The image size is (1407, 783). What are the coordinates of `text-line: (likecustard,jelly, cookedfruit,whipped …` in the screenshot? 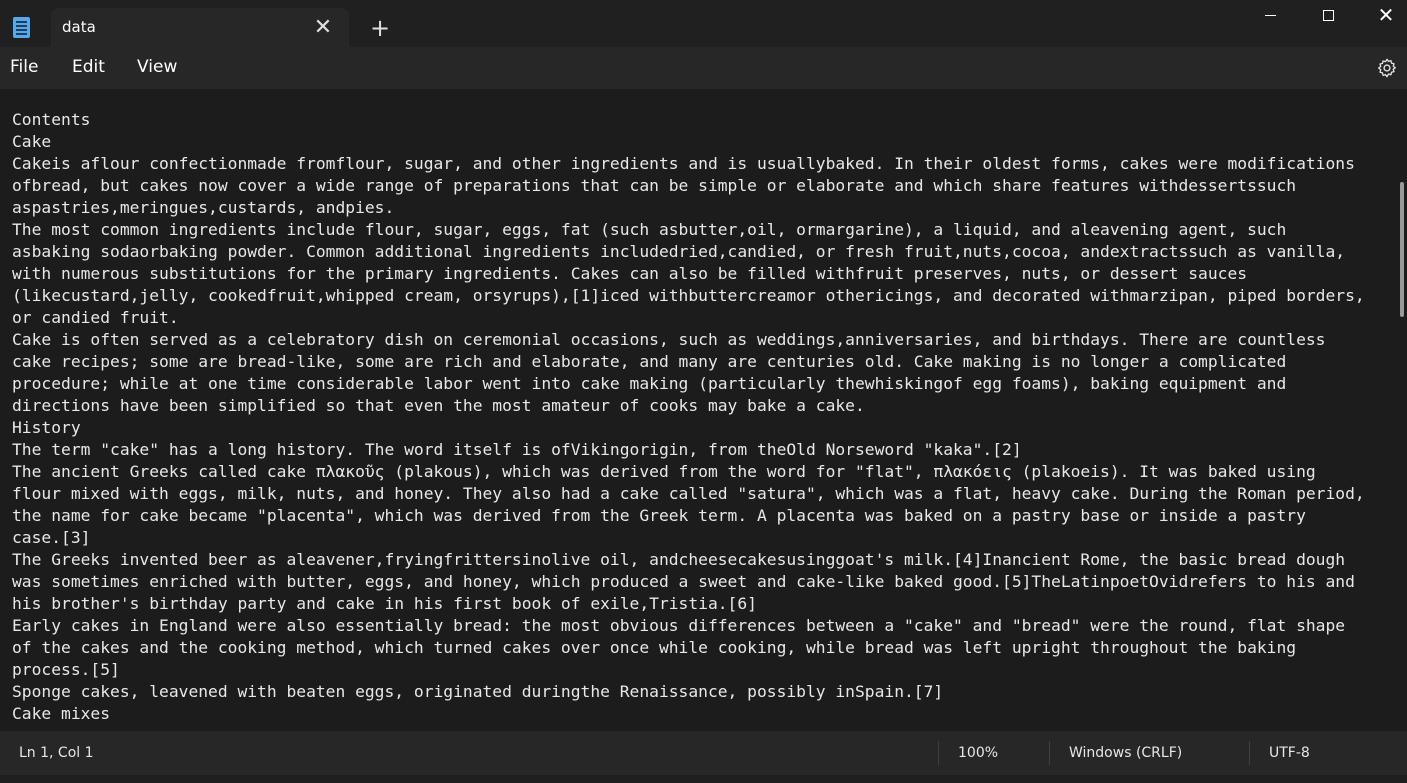 It's located at (688, 295).